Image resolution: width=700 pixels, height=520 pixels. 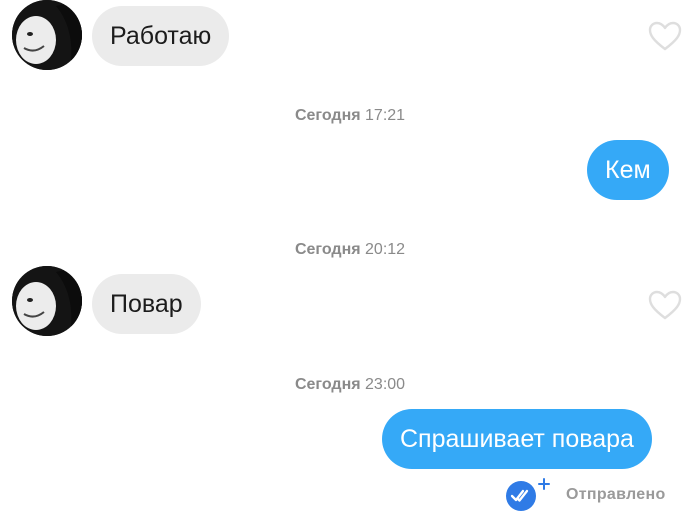 What do you see at coordinates (385, 249) in the screenshot?
I see `timestamp-time: 20:12` at bounding box center [385, 249].